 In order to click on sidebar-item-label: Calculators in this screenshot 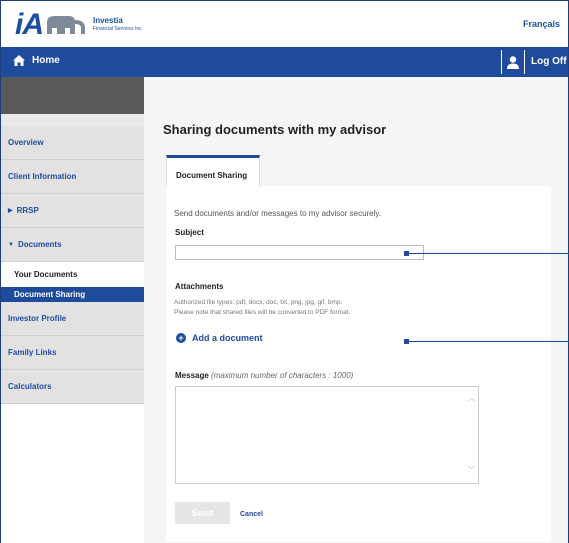, I will do `click(30, 386)`.